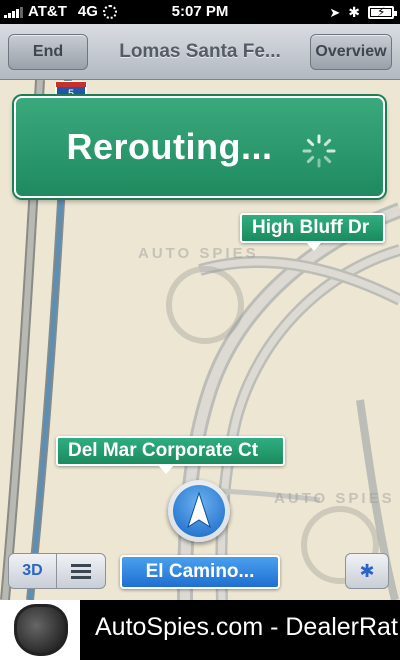  Describe the element at coordinates (246, 627) in the screenshot. I see `footer-text: AutoSpies.com - DealerRat` at that location.